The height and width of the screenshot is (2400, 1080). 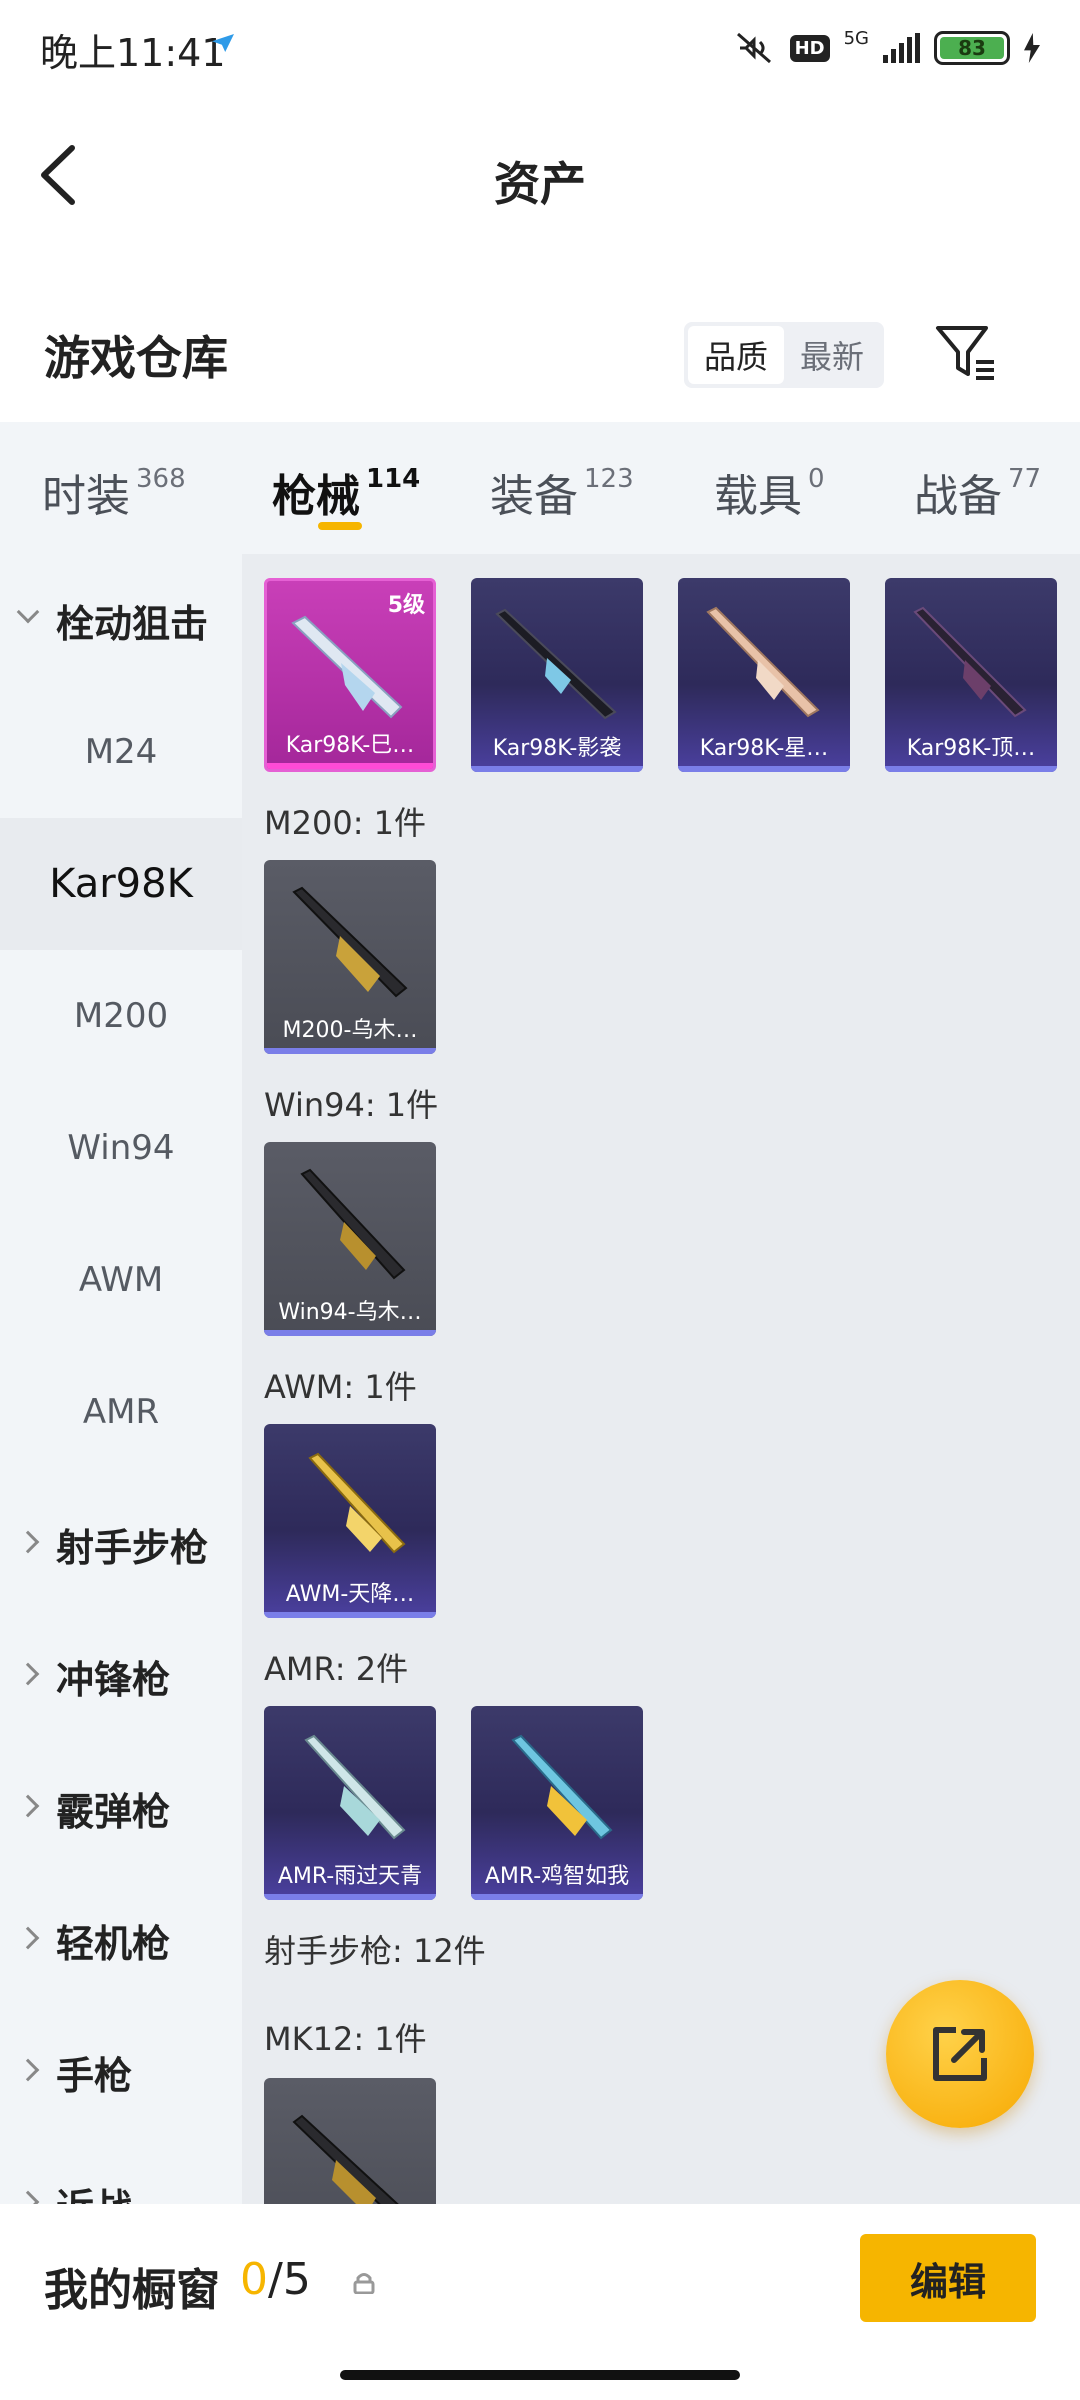 I want to click on tab-count: 114, so click(x=393, y=479).